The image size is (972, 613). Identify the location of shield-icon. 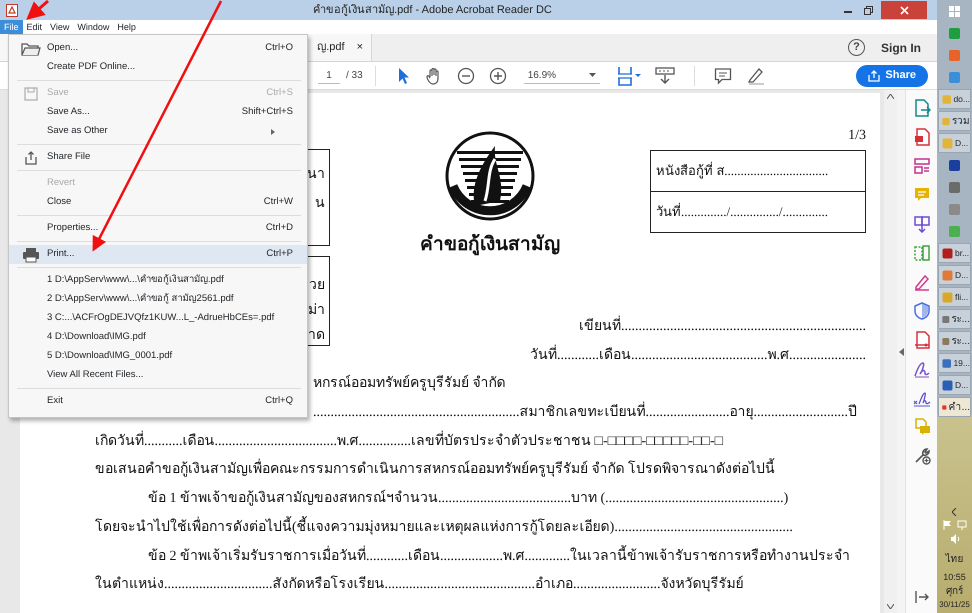
(921, 311).